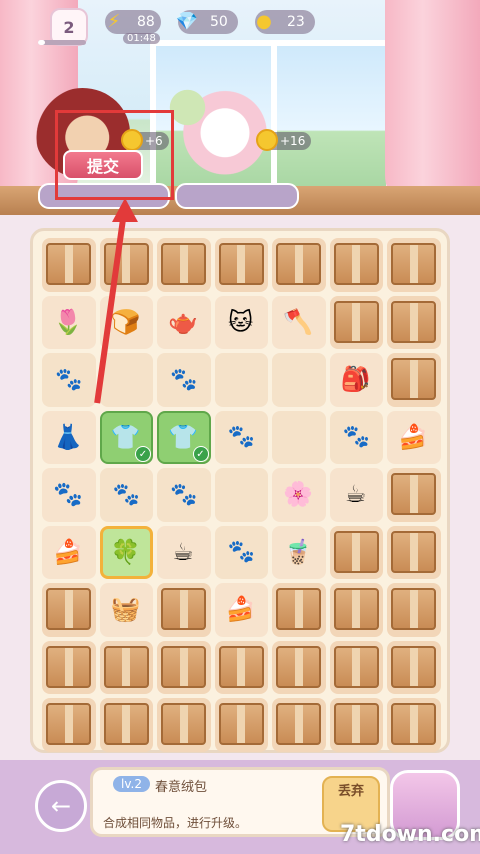 The width and height of the screenshot is (480, 854). I want to click on grid-cell-teapot: 🫖, so click(184, 323).